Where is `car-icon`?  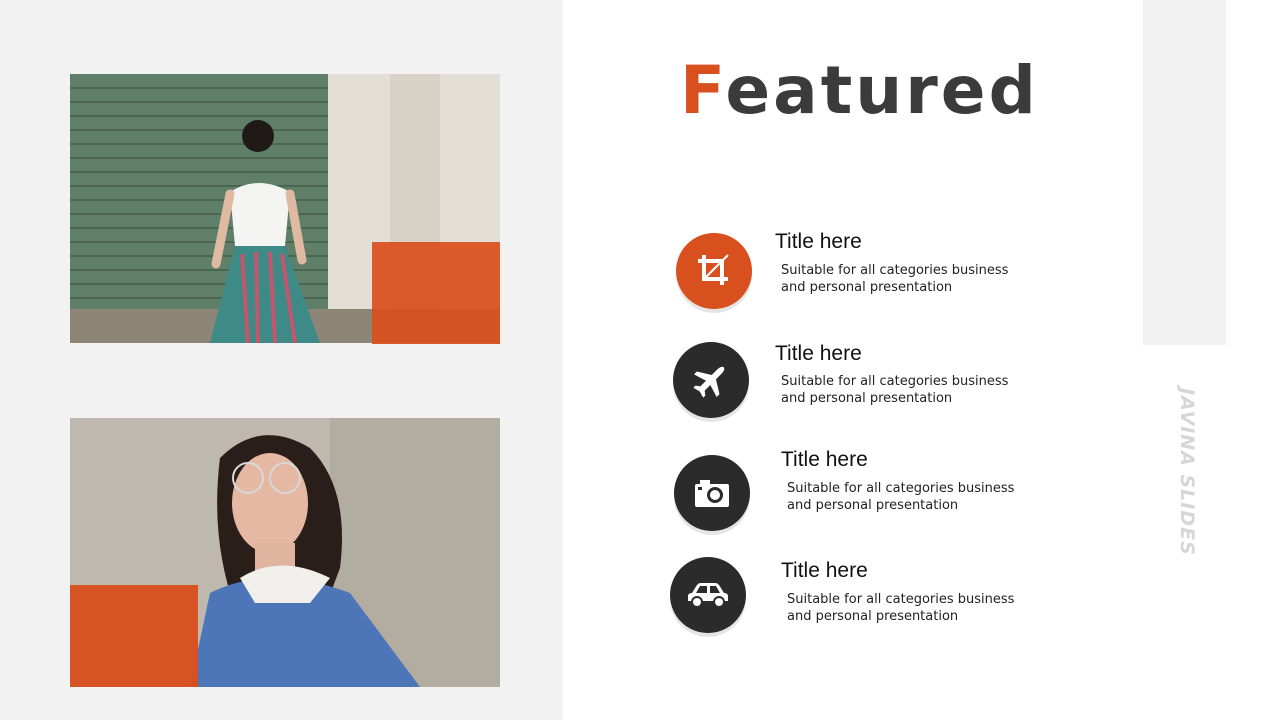
car-icon is located at coordinates (708, 595).